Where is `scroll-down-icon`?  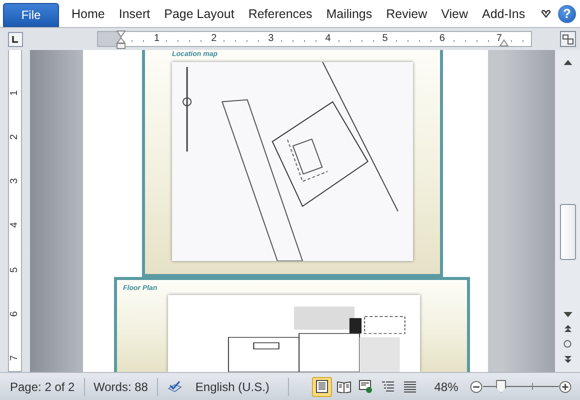
scroll-down-icon is located at coordinates (567, 315).